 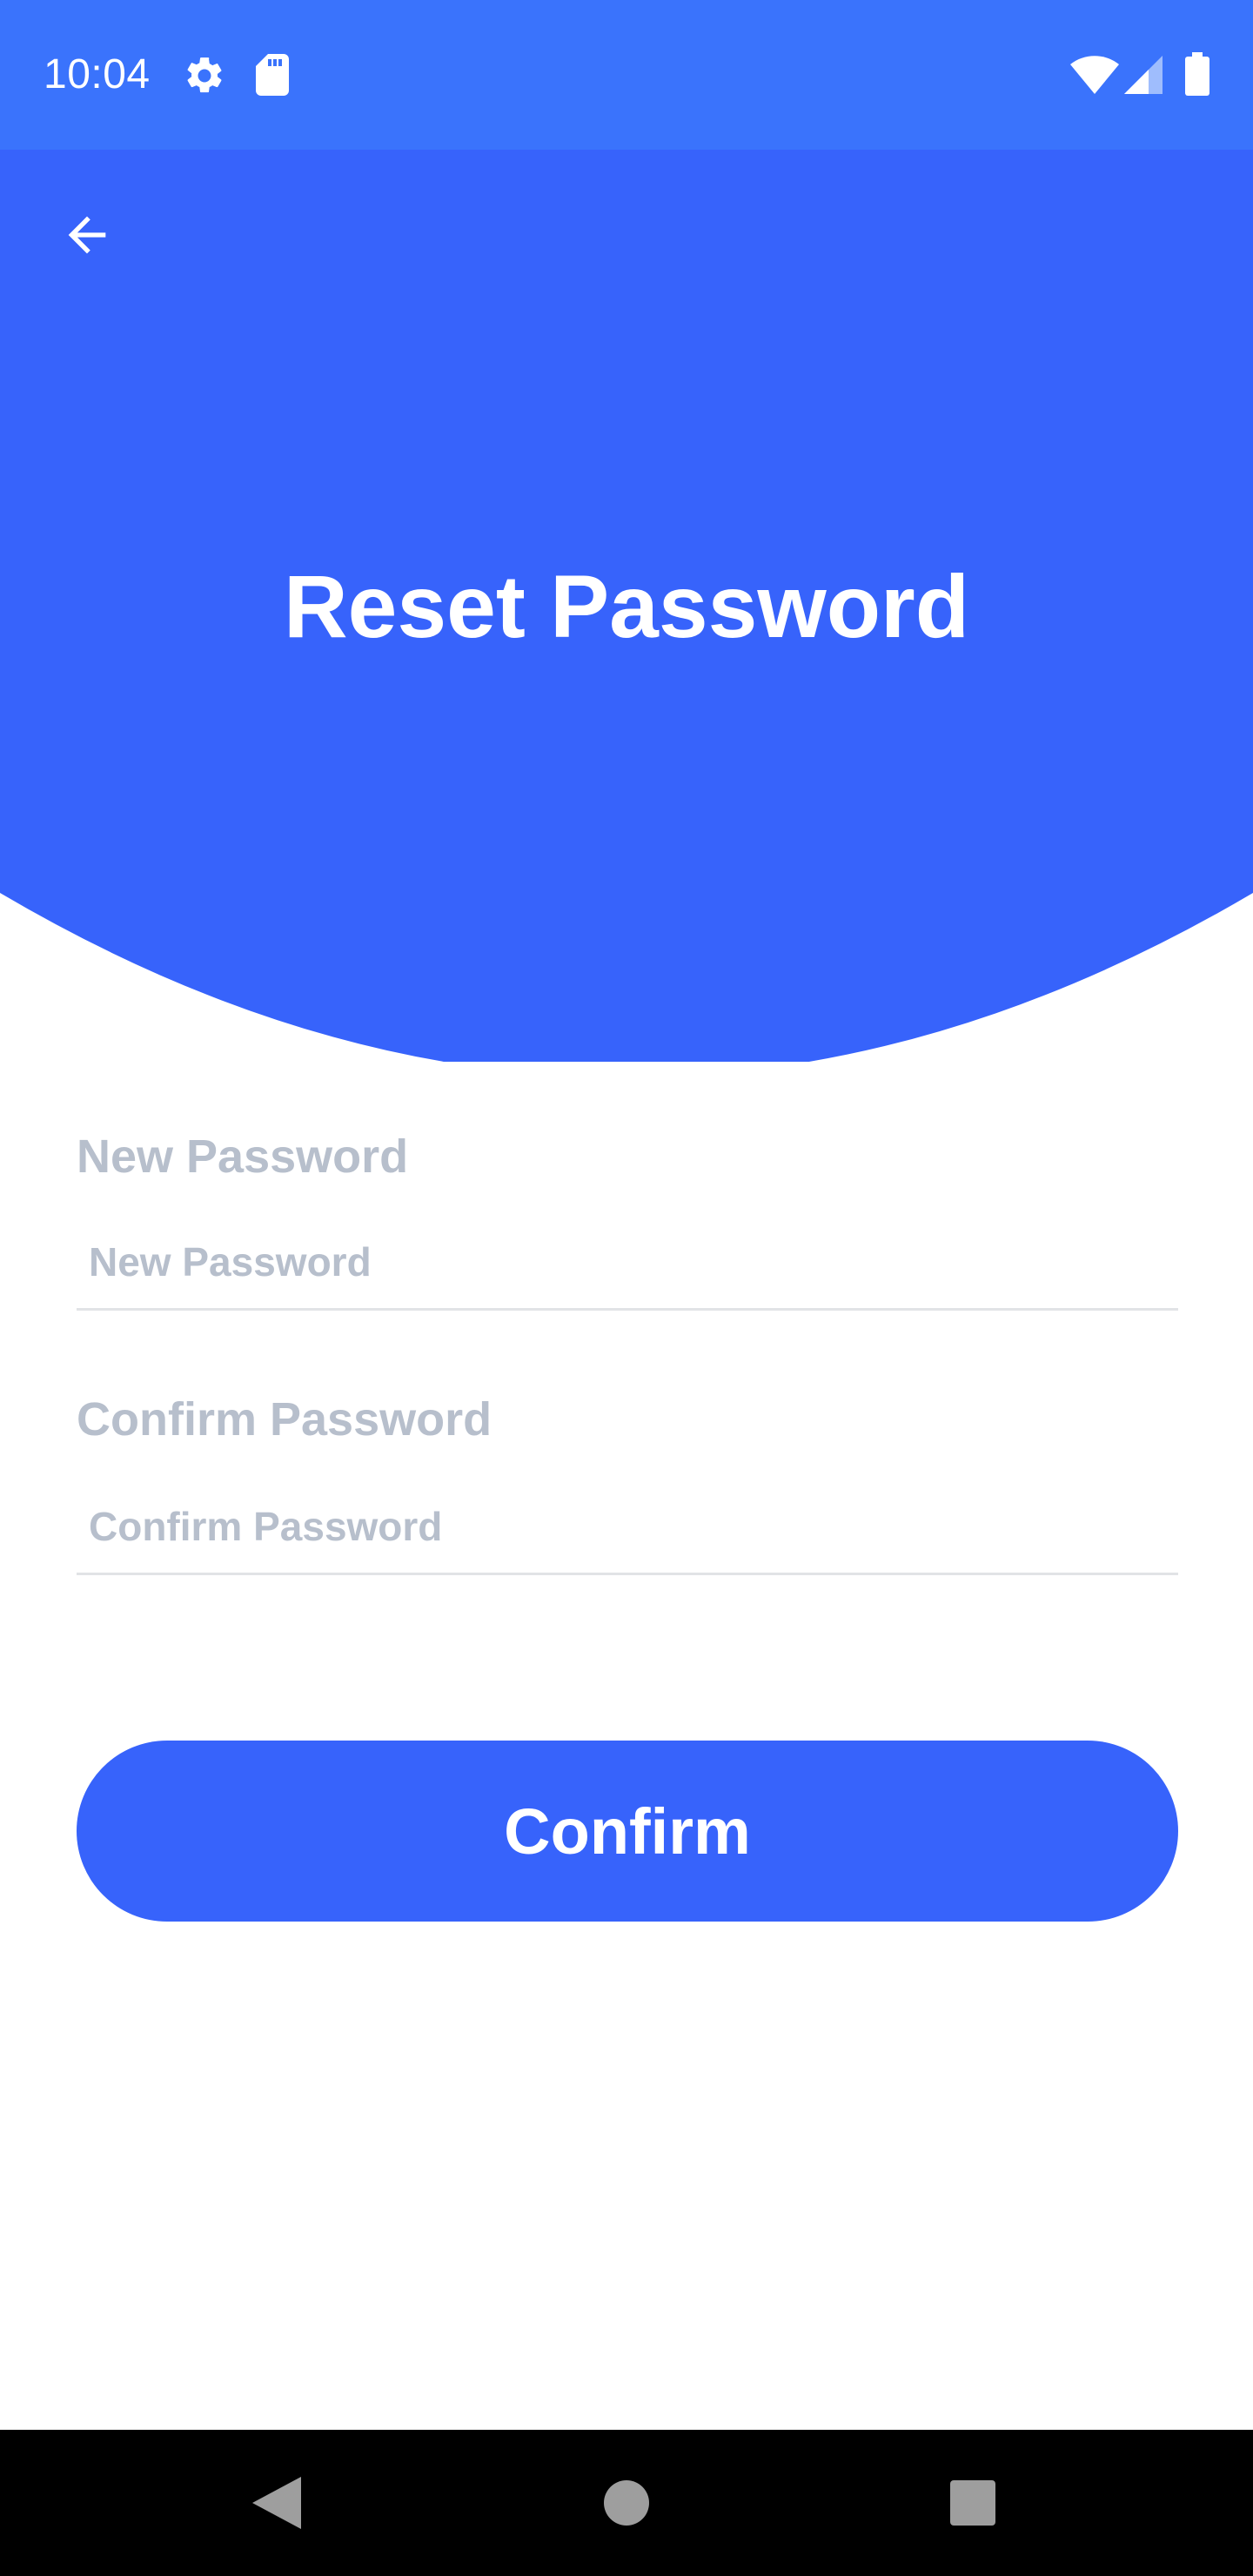 I want to click on battery-icon, so click(x=1197, y=74).